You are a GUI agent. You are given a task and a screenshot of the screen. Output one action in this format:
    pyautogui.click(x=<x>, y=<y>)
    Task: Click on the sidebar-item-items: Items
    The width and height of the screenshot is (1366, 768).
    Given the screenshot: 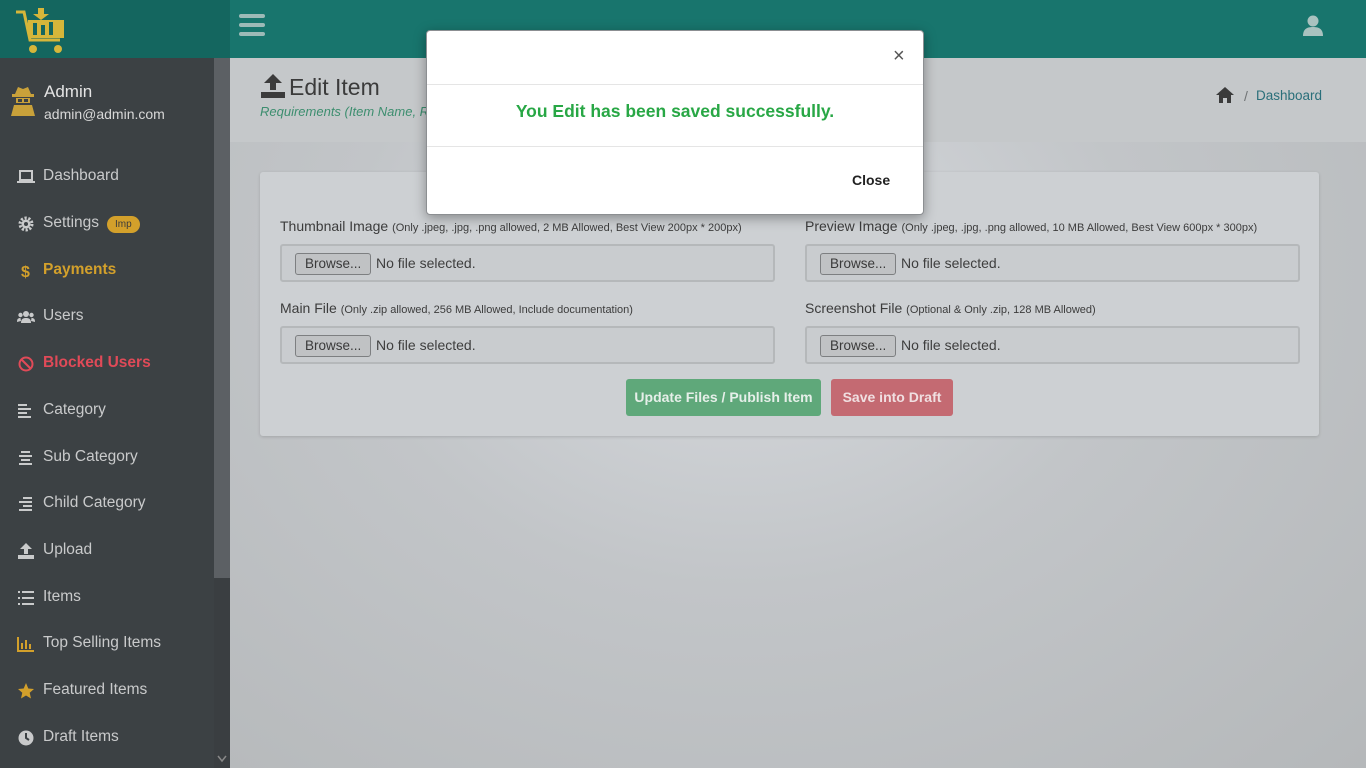 What is the action you would take?
    pyautogui.click(x=107, y=598)
    